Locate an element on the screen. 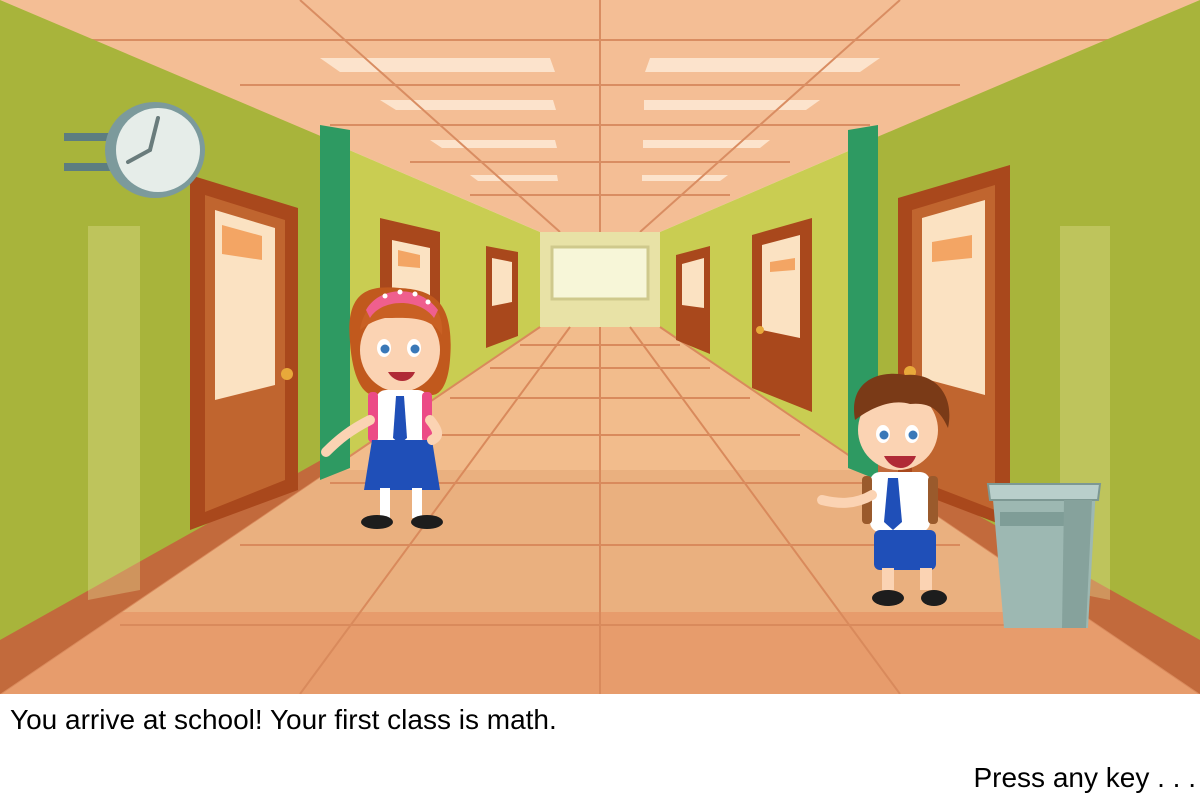  trash-can is located at coordinates (1044, 555).